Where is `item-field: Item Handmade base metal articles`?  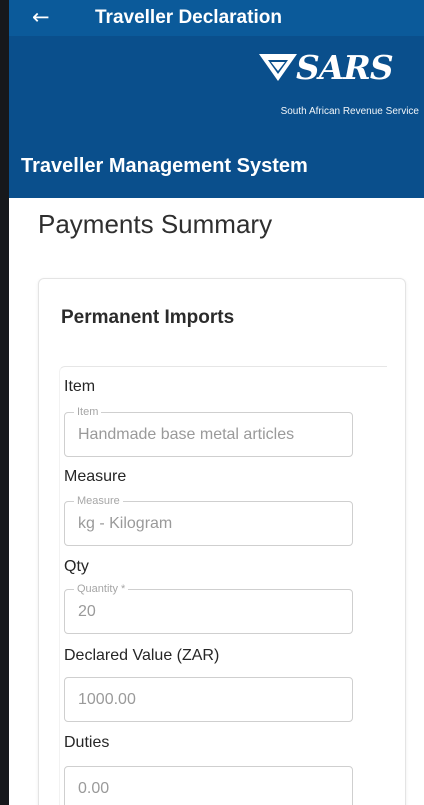 item-field: Item Handmade base metal articles is located at coordinates (208, 431).